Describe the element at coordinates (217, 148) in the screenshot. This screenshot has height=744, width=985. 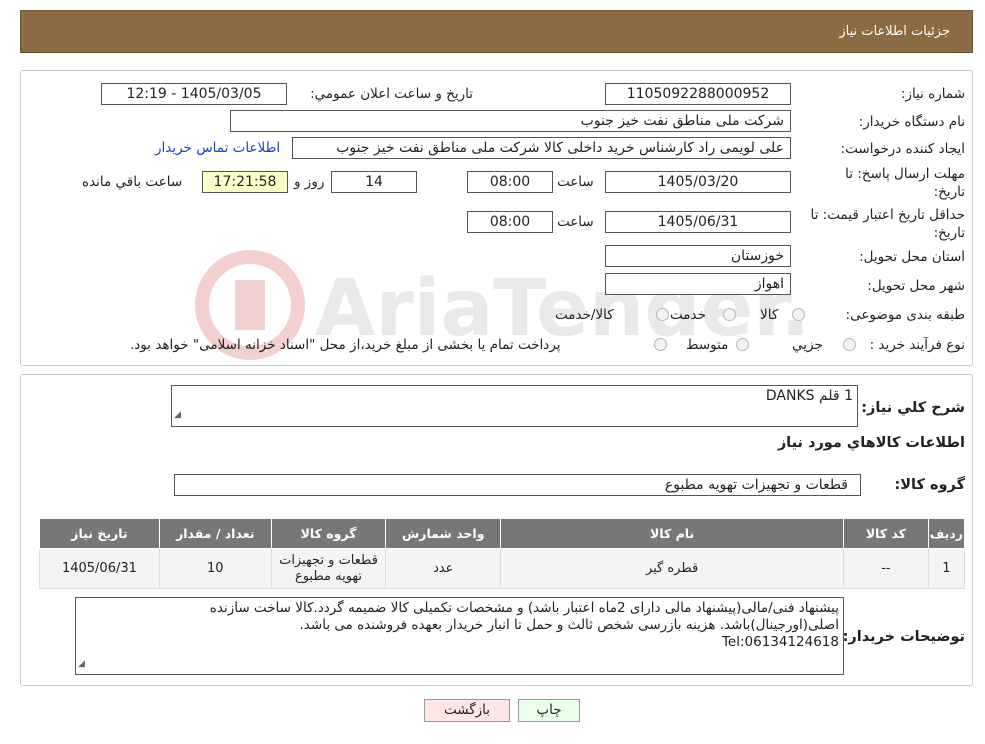
I see `buyer-contact-link: اطلاعات تماس خريدار` at that location.